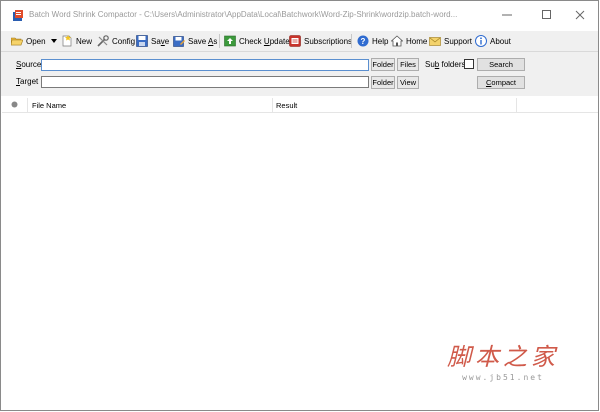  I want to click on save-button: Save, so click(152, 41).